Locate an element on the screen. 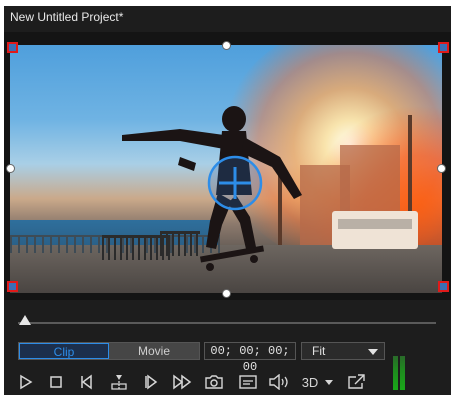 The width and height of the screenshot is (451, 395). next-frame-button is located at coordinates (151, 382).